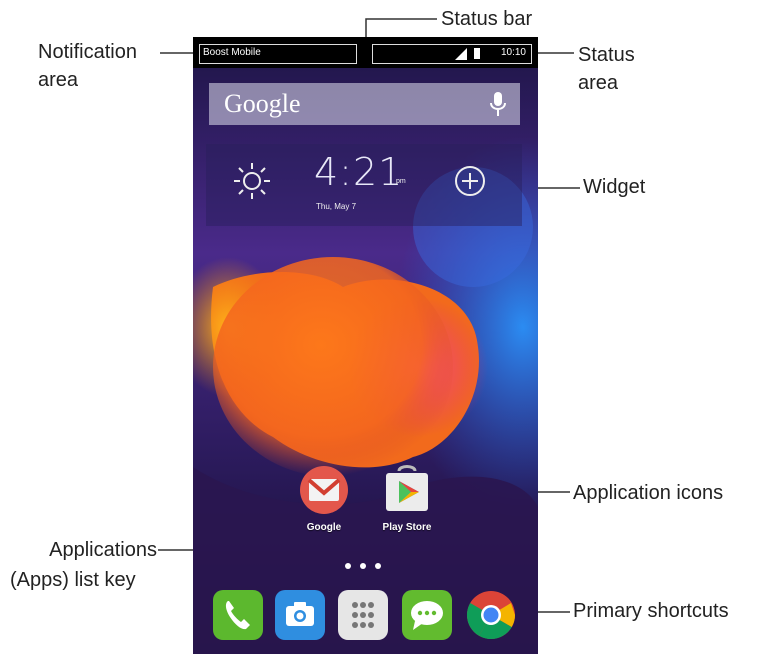  I want to click on notification-area-callout-line2: area, so click(58, 80).